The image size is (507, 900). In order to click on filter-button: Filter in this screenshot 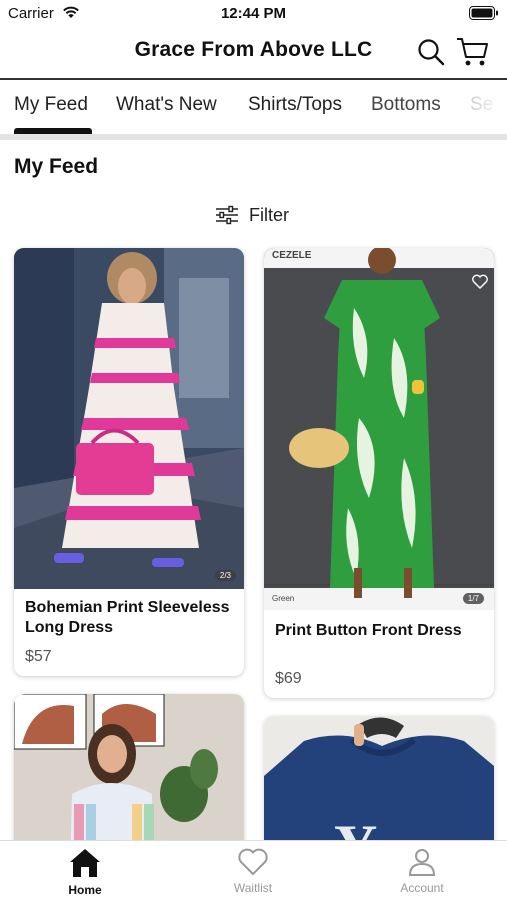, I will do `click(252, 215)`.